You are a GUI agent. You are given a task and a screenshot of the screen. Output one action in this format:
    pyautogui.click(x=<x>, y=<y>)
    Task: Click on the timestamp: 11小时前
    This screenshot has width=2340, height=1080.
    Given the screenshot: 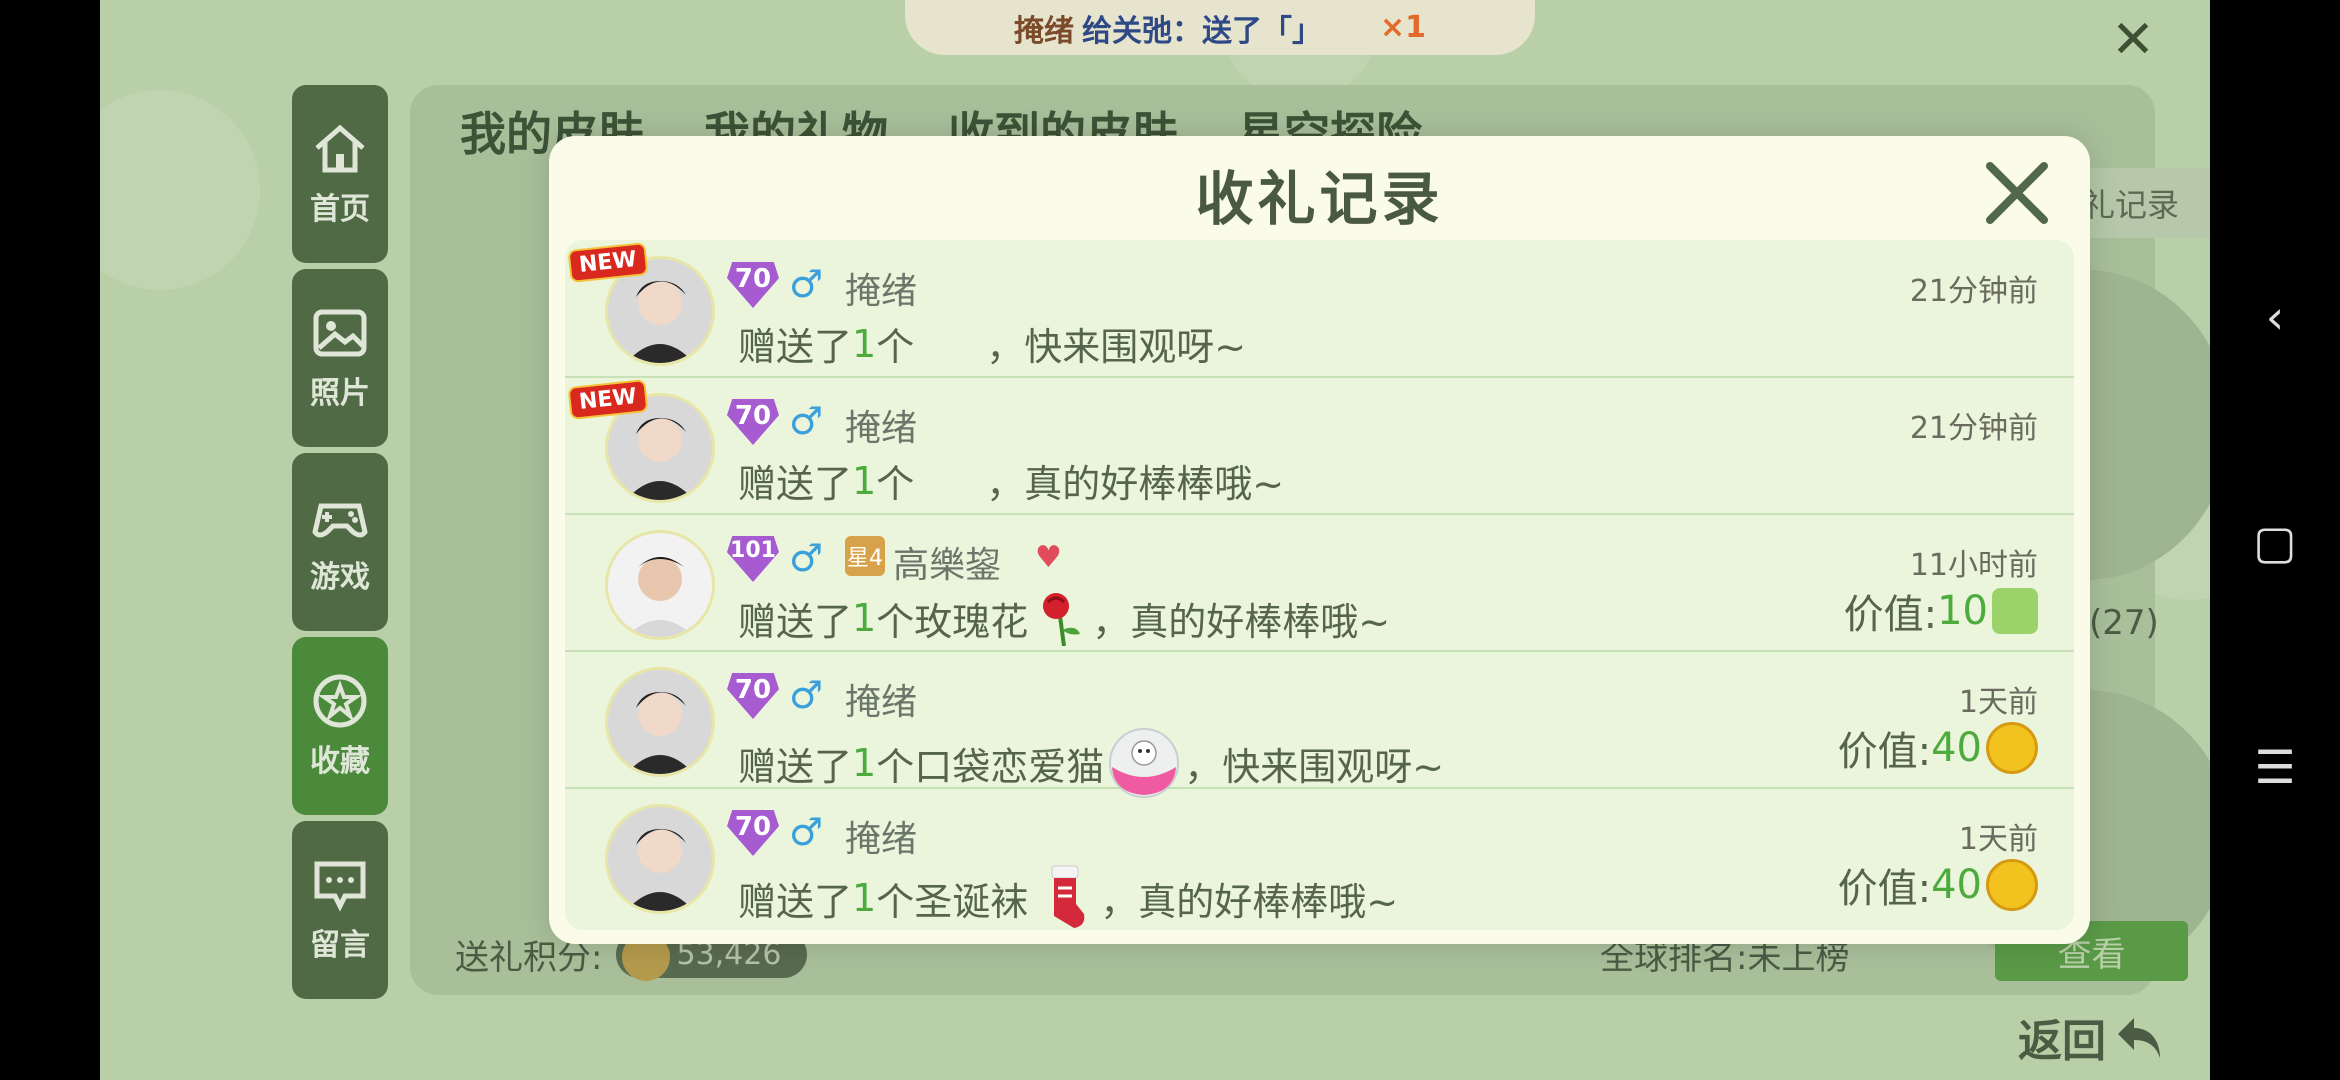 What is the action you would take?
    pyautogui.click(x=1973, y=565)
    